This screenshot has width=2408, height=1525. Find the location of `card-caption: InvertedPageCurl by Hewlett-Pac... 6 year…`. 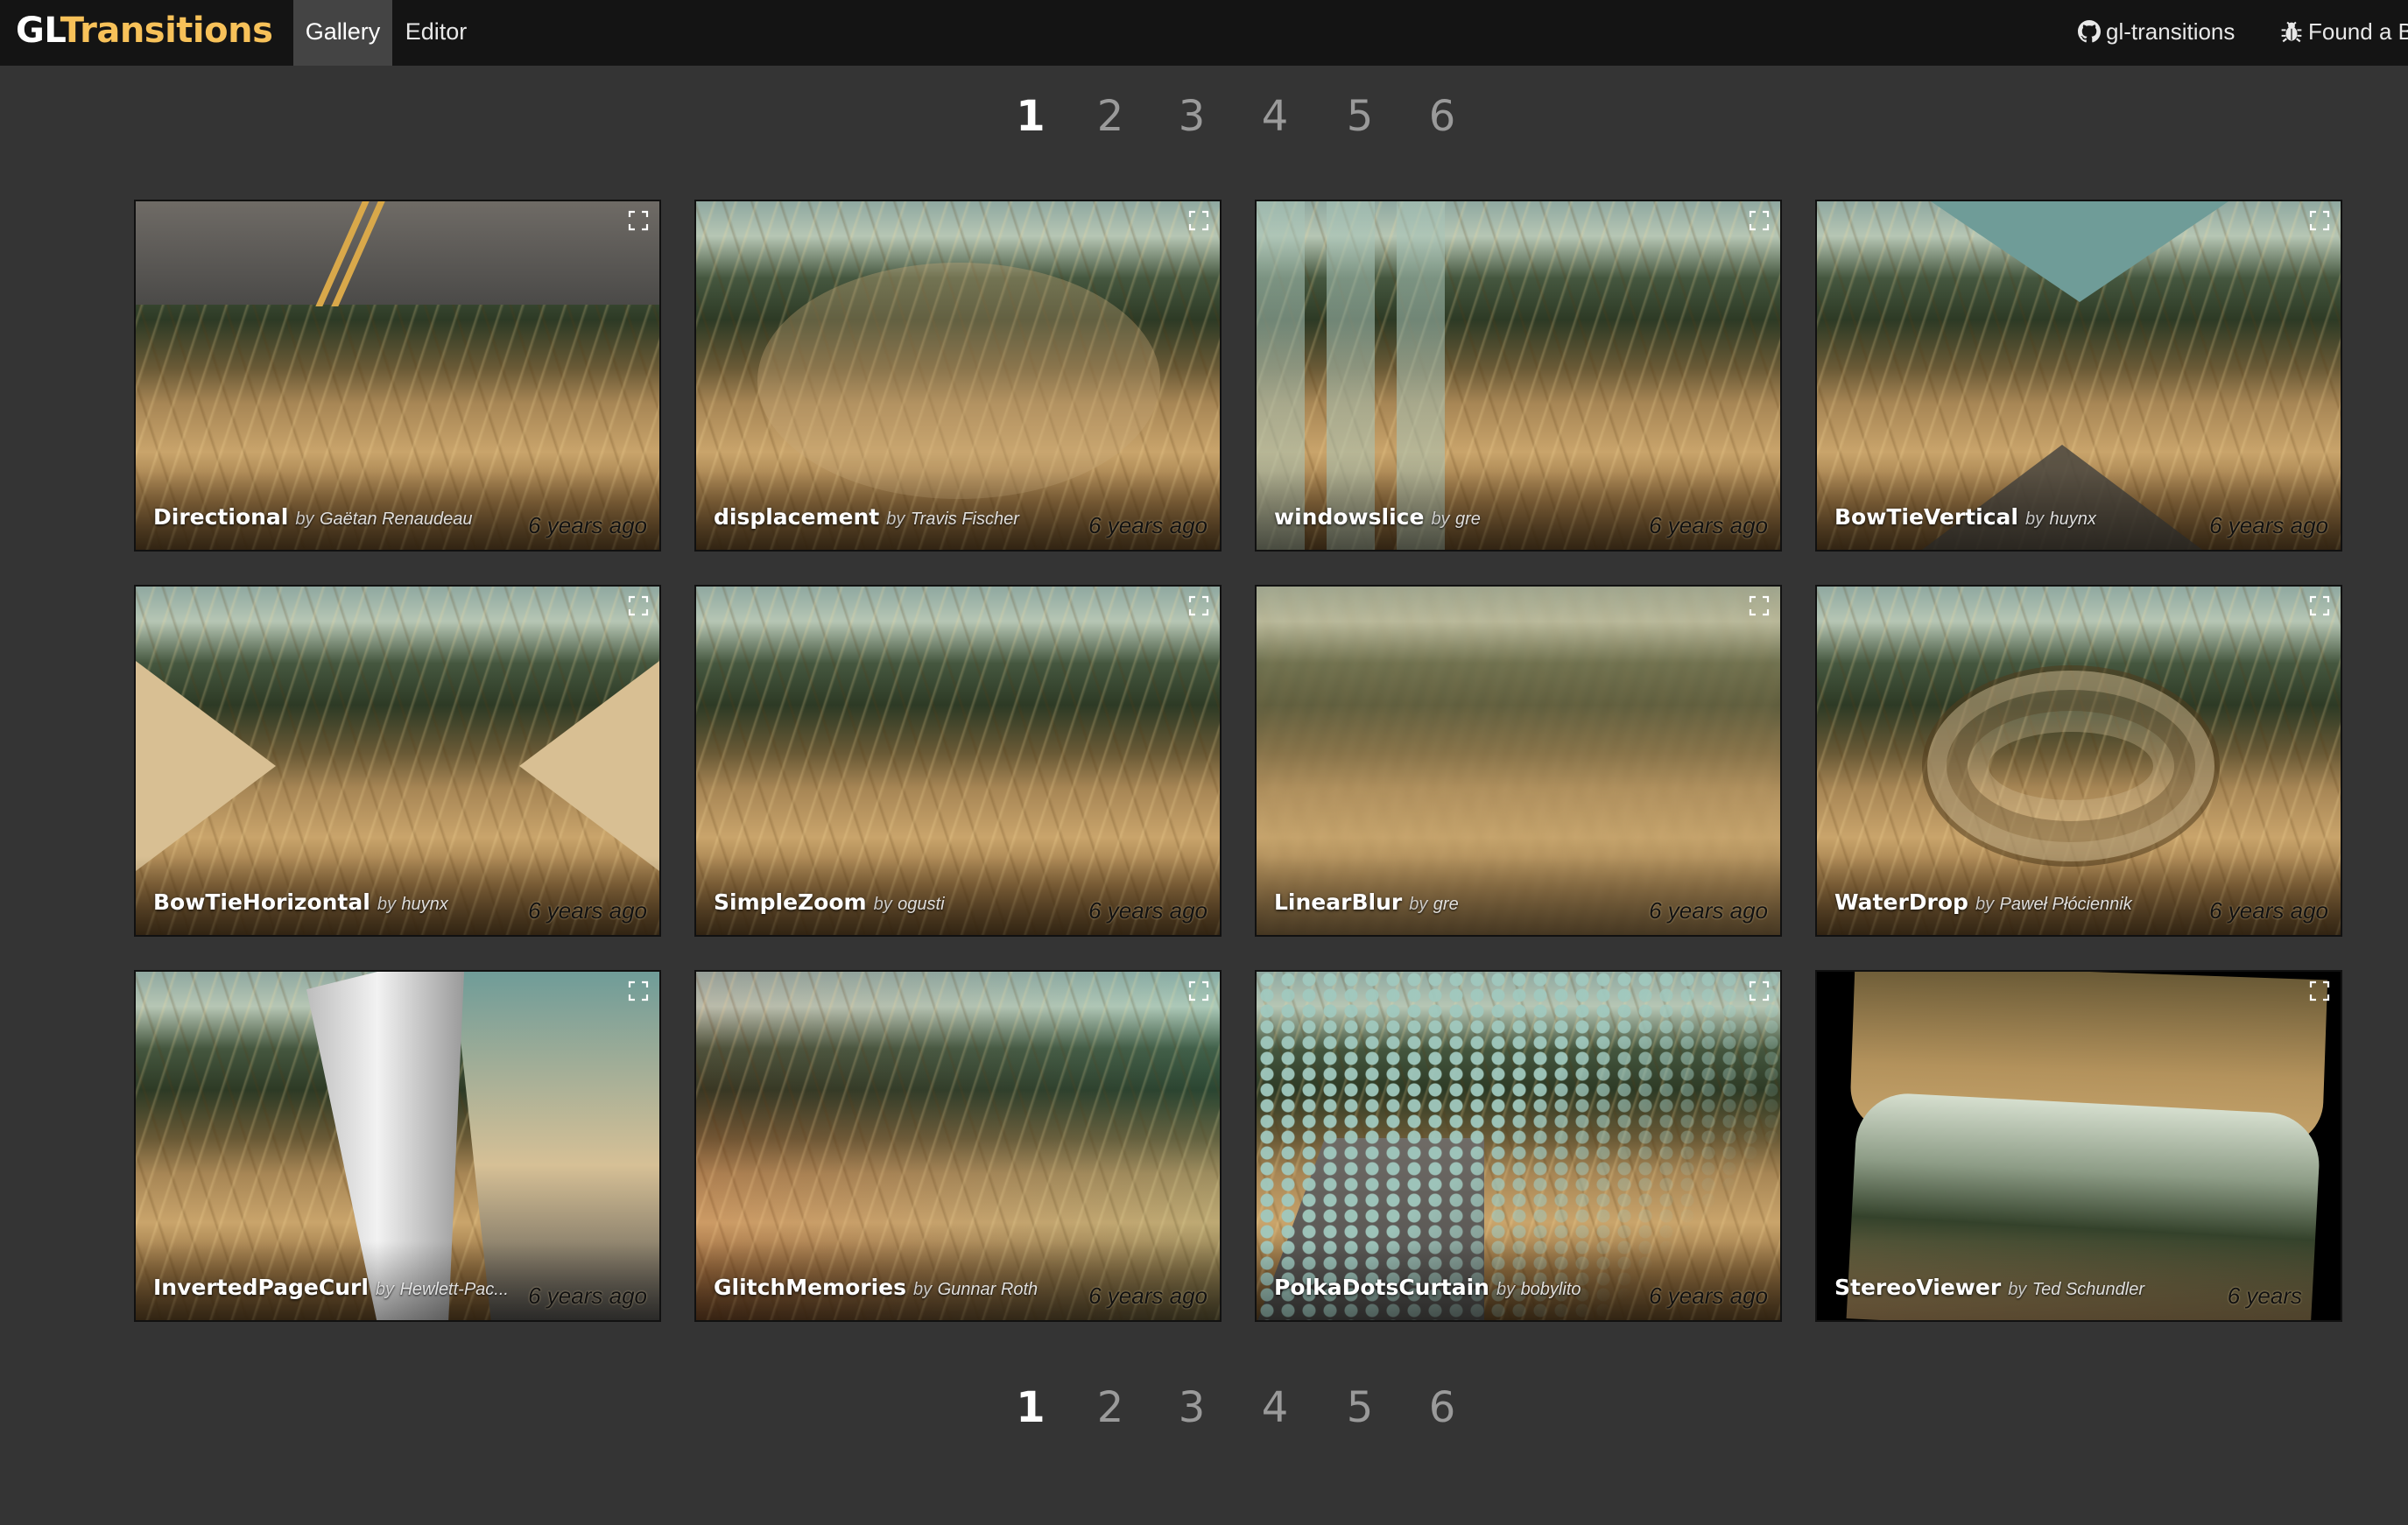

card-caption: InvertedPageCurl by Hewlett-Pac... 6 year… is located at coordinates (402, 1292).